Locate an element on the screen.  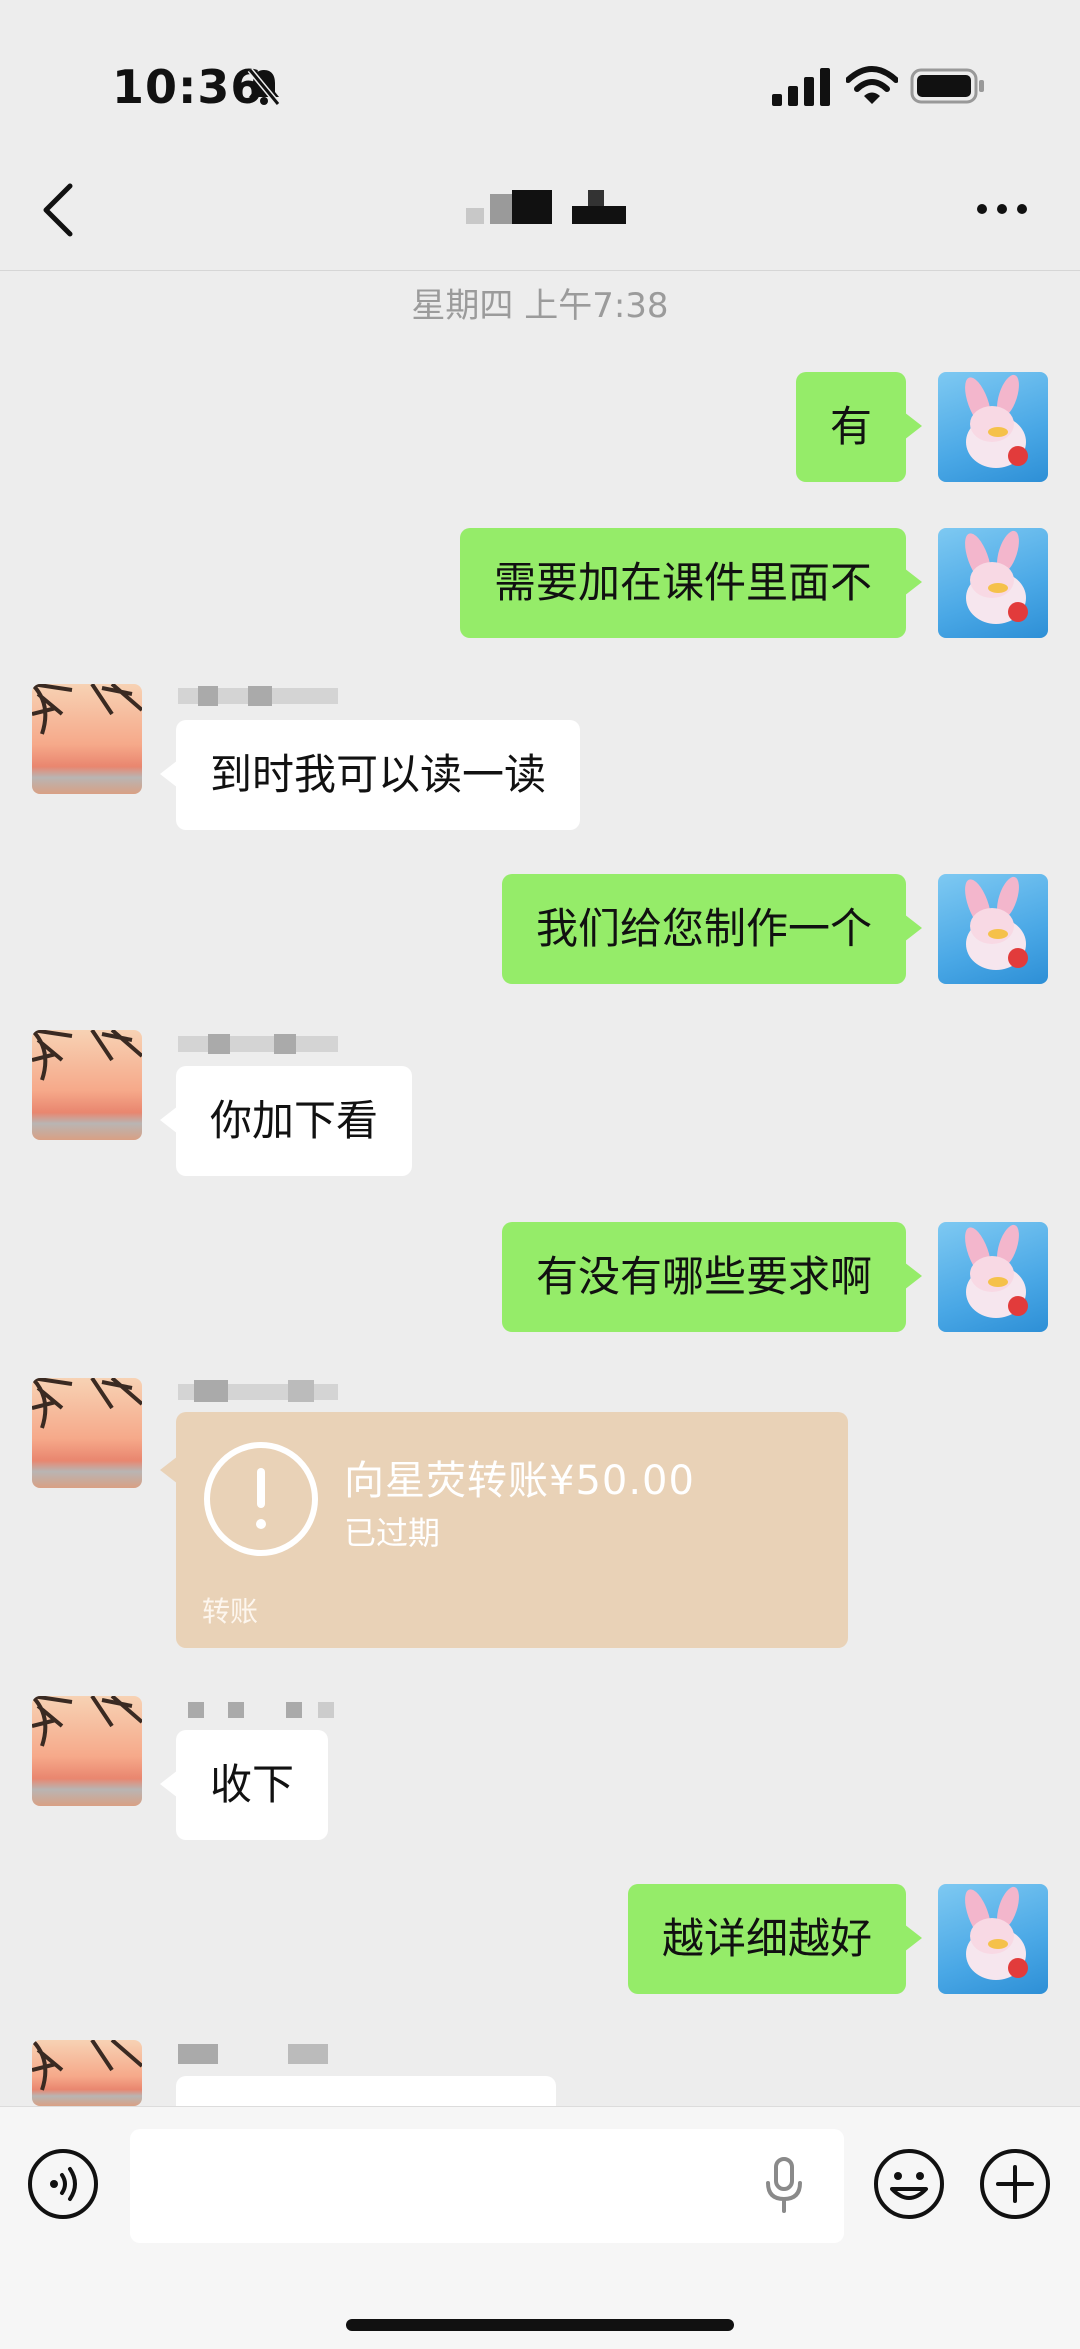
message-bubble-received-partial is located at coordinates (358, 2110).